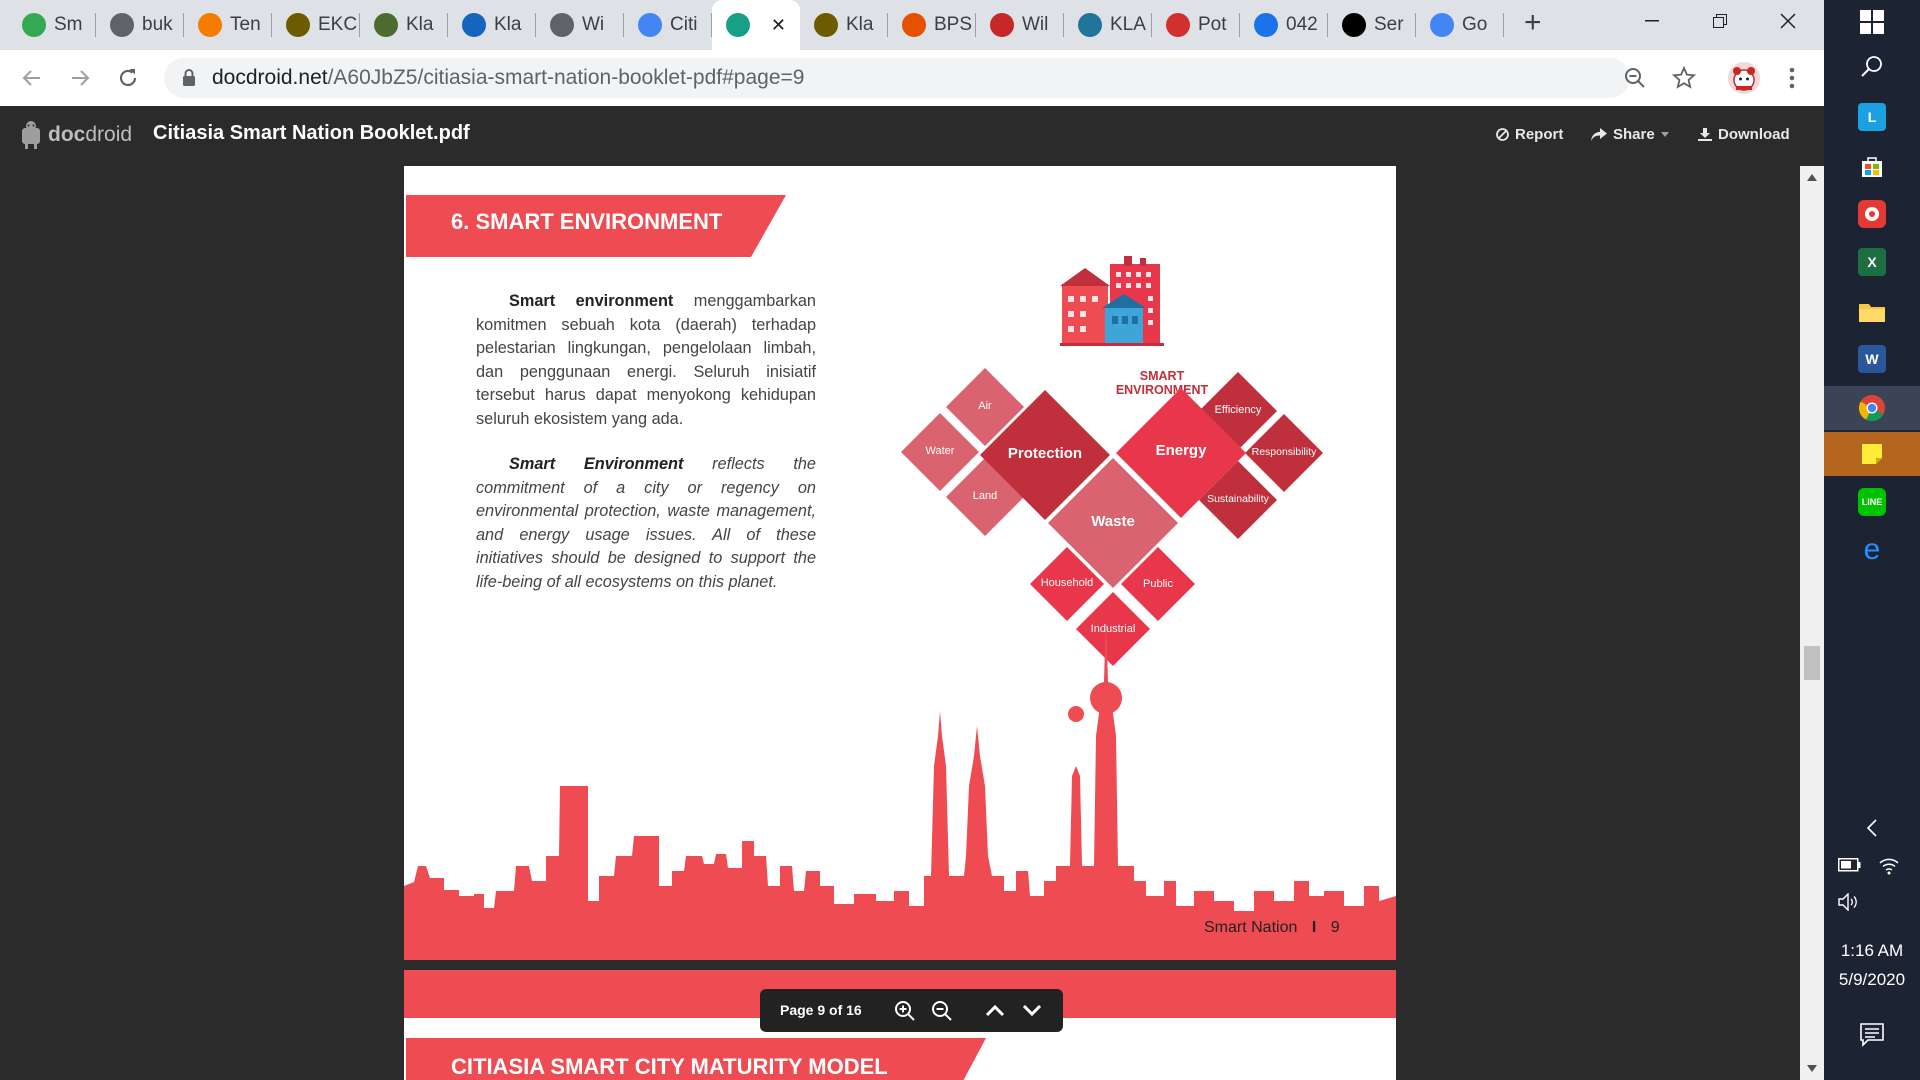  I want to click on zoom-icon, so click(1635, 78).